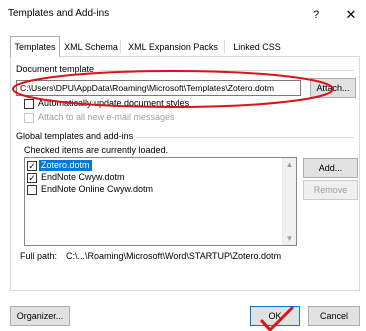 The width and height of the screenshot is (366, 331). Describe the element at coordinates (32, 178) in the screenshot. I see `endnote-cwyw-checkbox: ✓` at that location.